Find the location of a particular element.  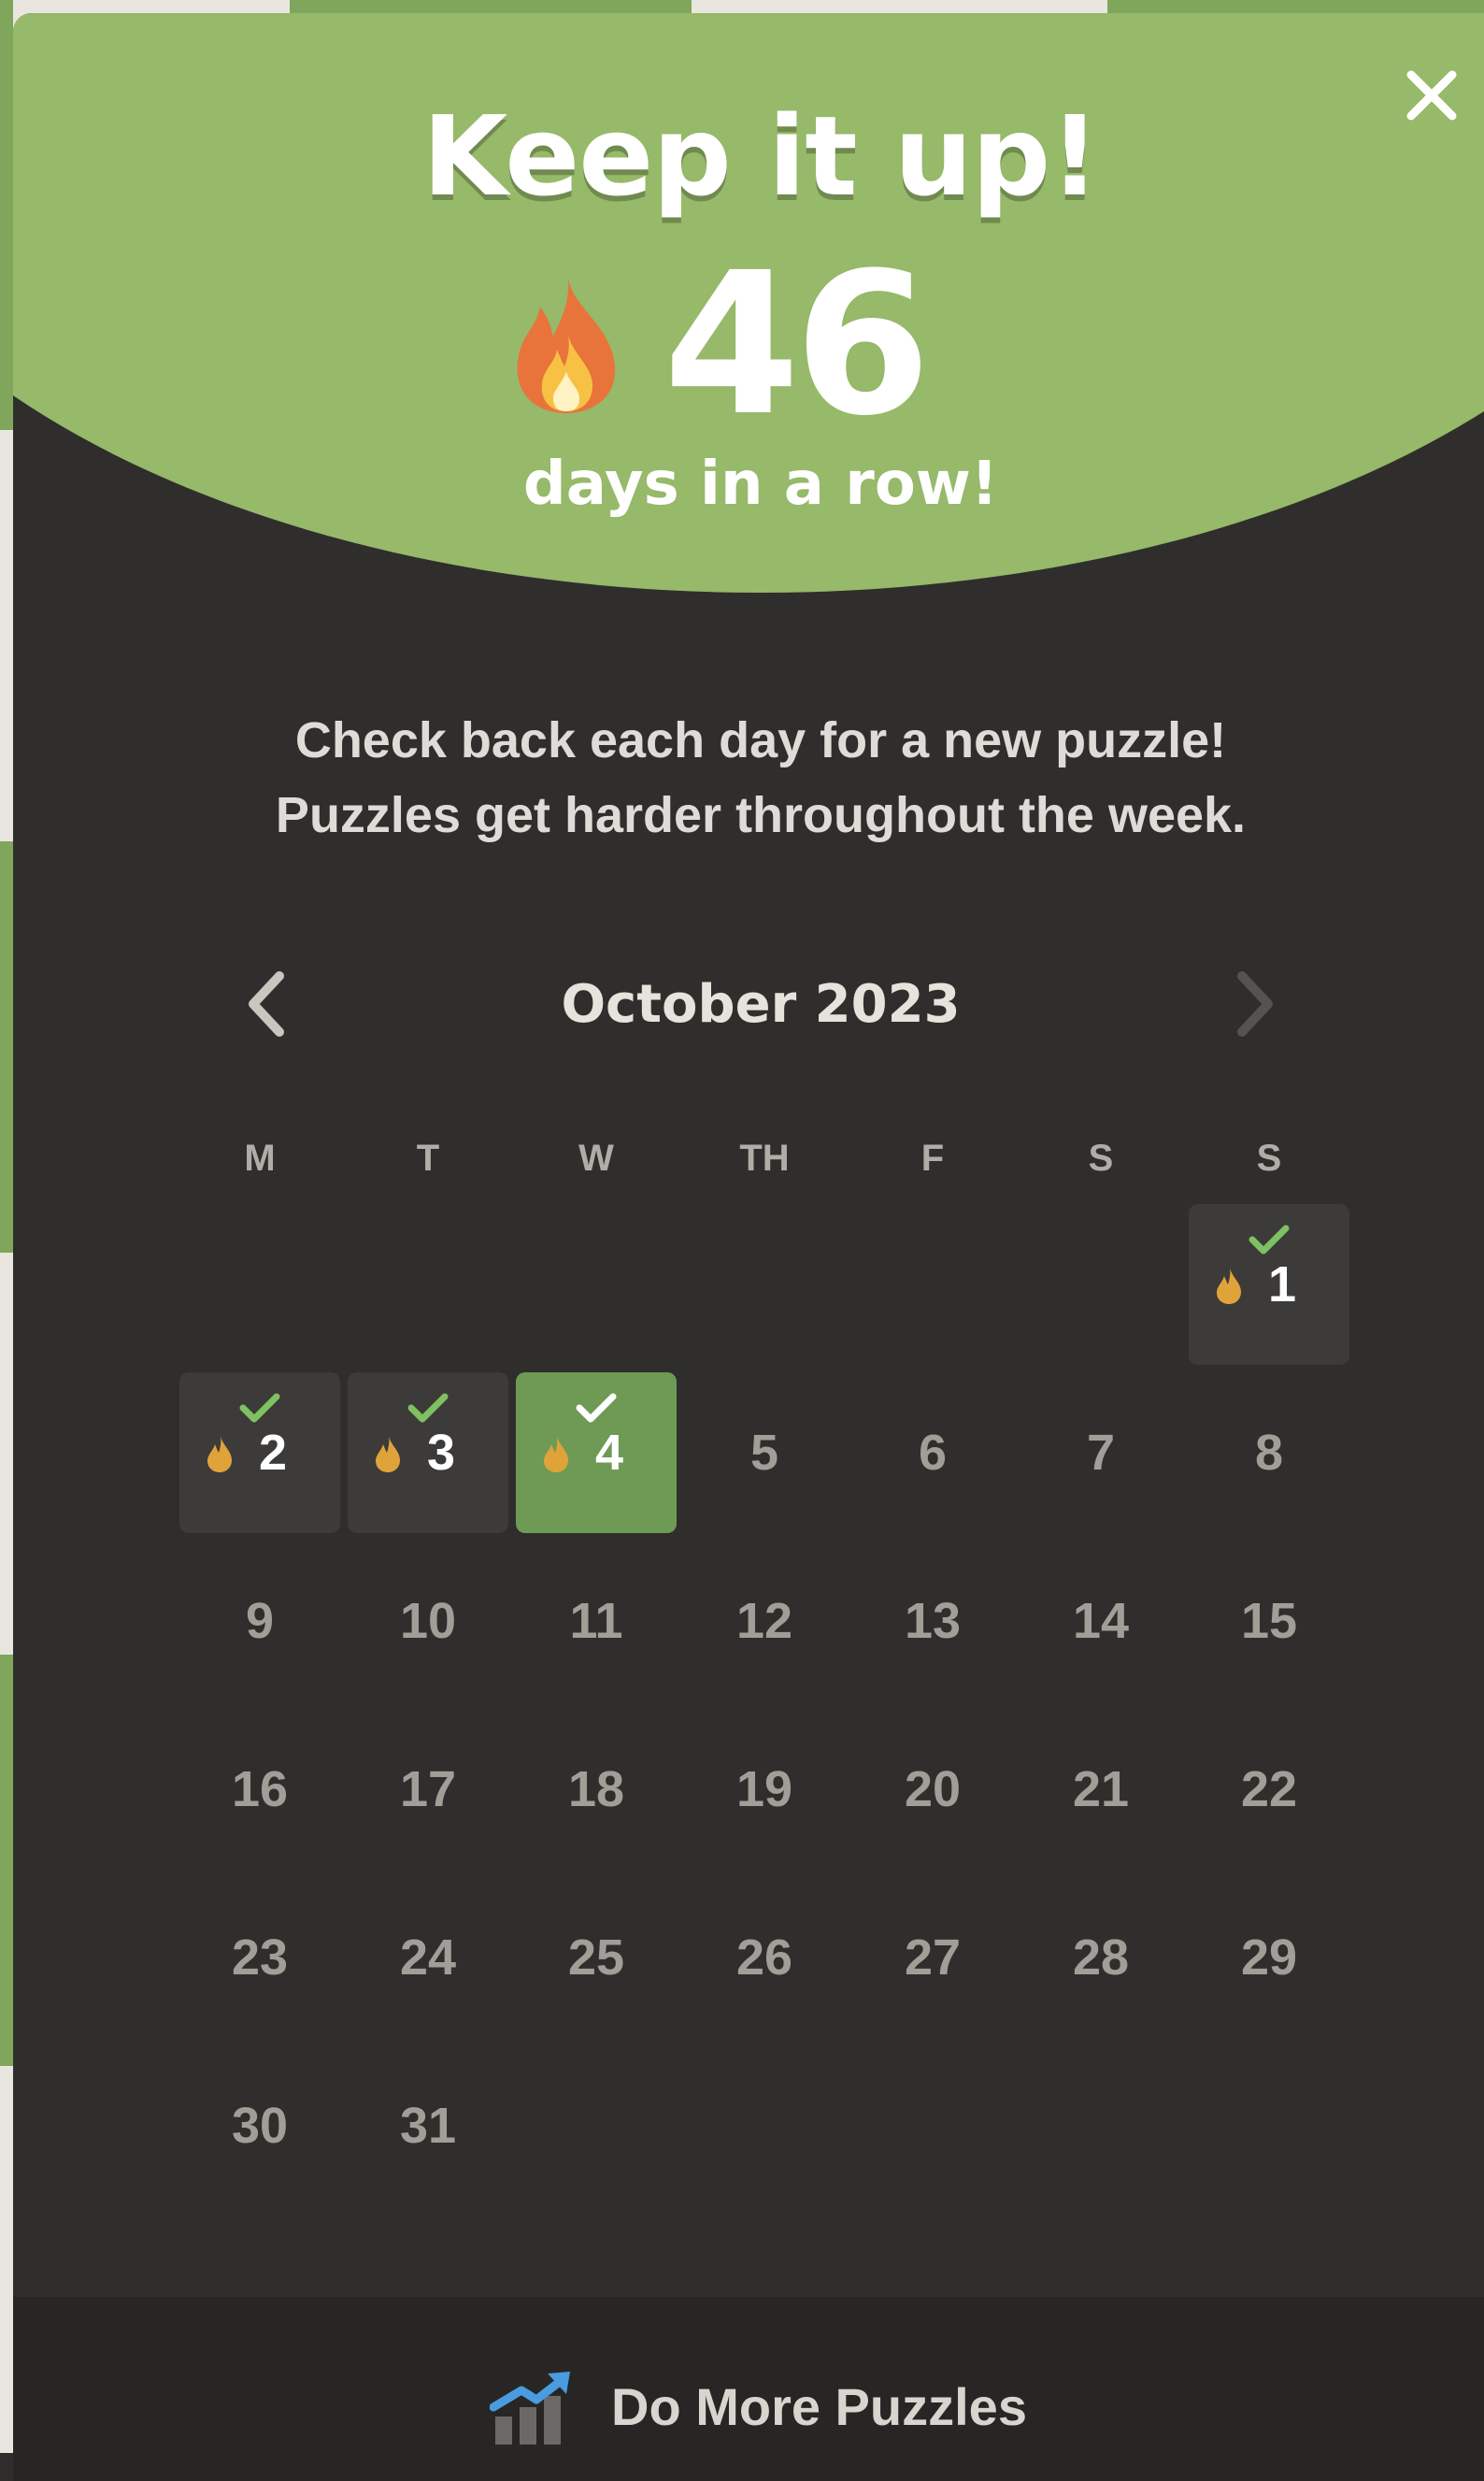

calendar-day: 10 is located at coordinates (428, 1621).